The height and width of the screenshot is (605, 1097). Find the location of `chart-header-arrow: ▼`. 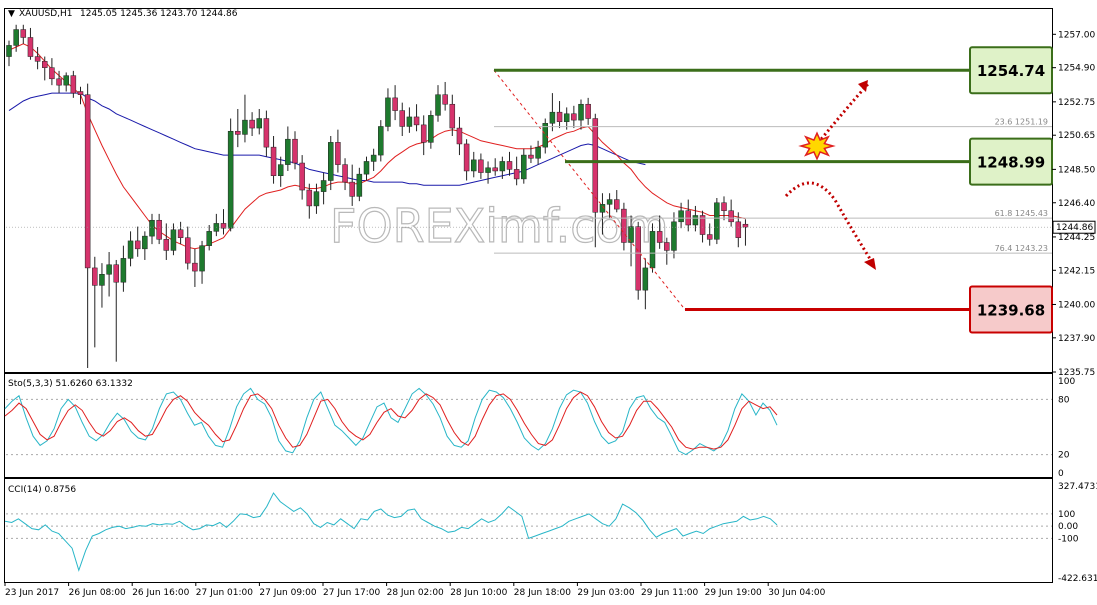

chart-header-arrow: ▼ is located at coordinates (11, 14).